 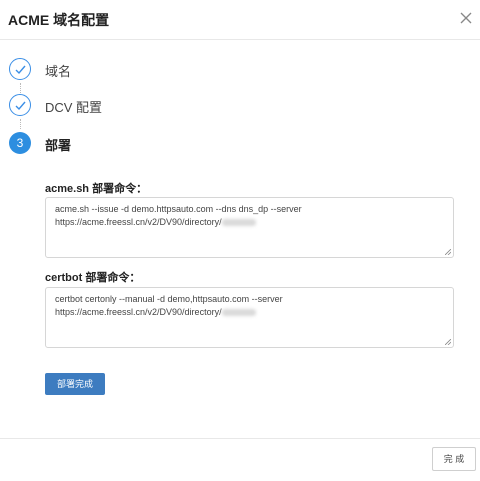 I want to click on step-number: 3, so click(x=20, y=143).